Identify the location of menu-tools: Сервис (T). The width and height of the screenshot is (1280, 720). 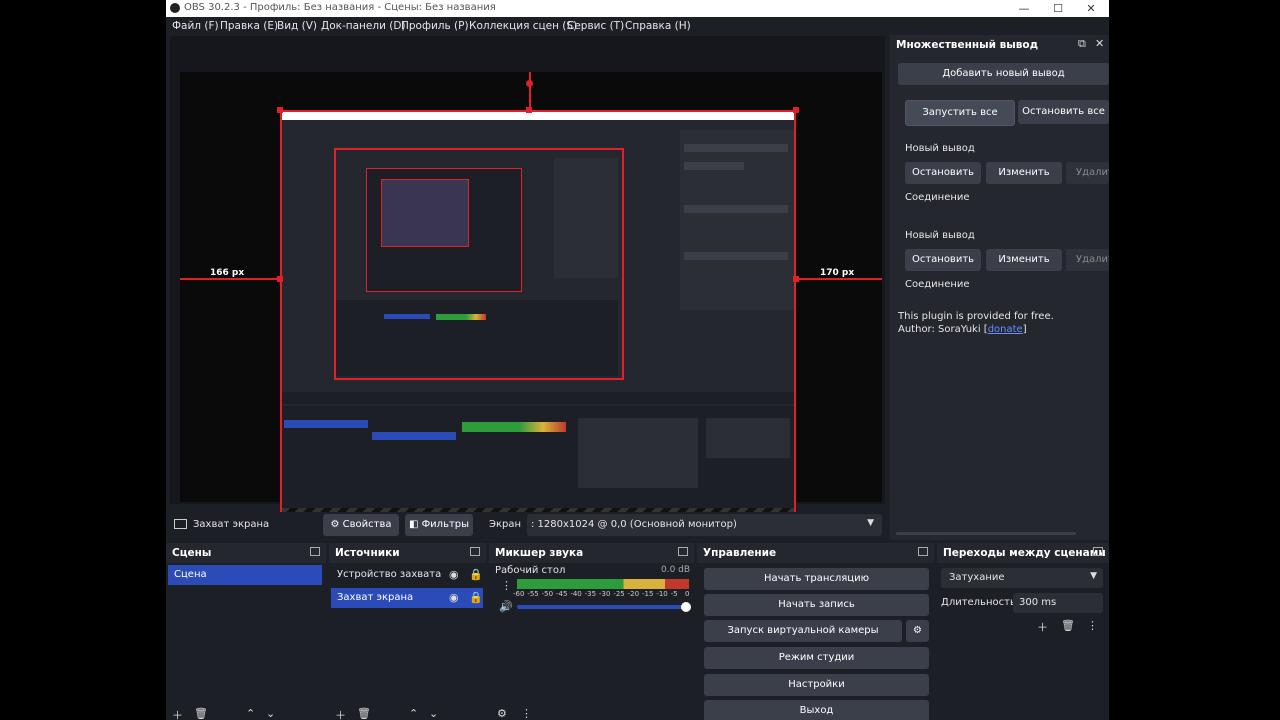
(595, 26).